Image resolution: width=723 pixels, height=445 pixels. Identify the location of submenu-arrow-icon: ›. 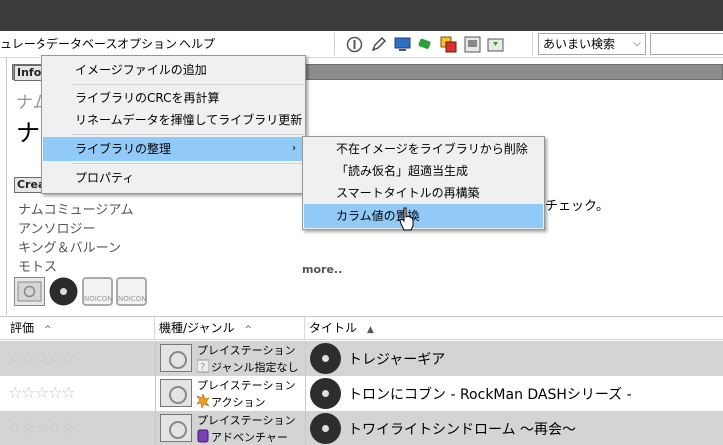
(294, 148).